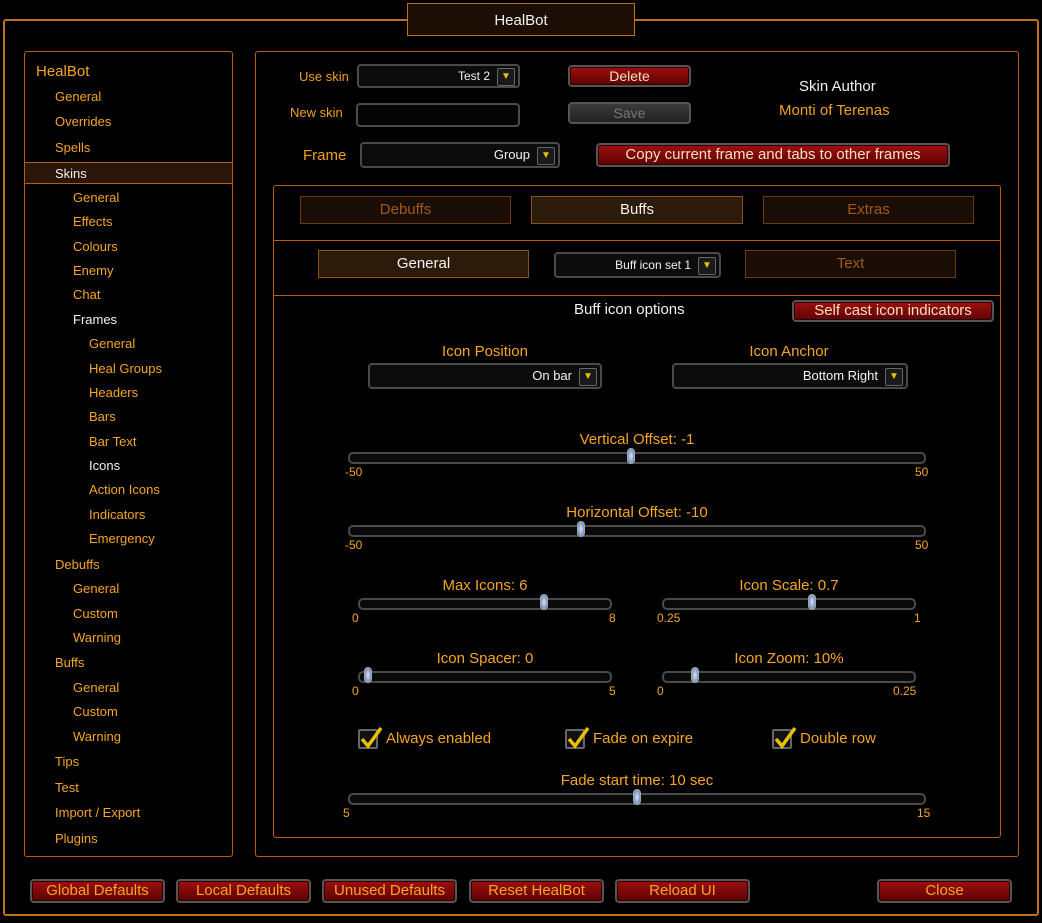 The height and width of the screenshot is (923, 1042). Describe the element at coordinates (125, 368) in the screenshot. I see `sidebar-item-heal-groups: Heal Groups` at that location.